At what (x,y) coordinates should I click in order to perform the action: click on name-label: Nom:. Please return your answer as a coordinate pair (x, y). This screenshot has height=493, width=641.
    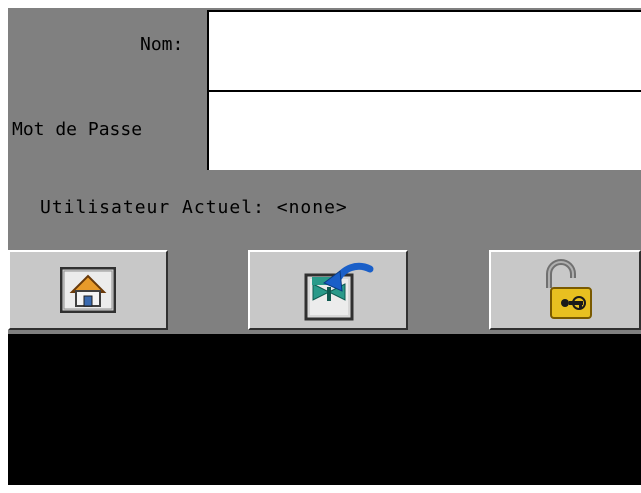
    Looking at the image, I should click on (162, 44).